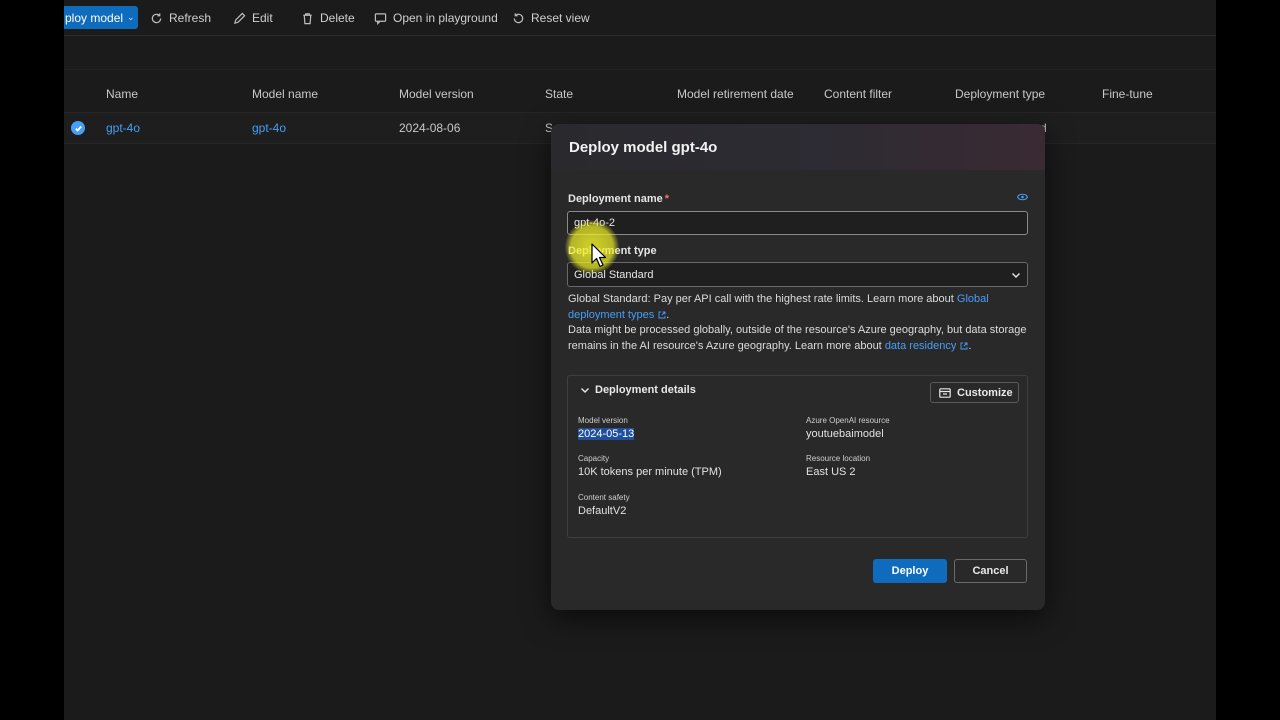 This screenshot has width=1280, height=720. What do you see at coordinates (667, 199) in the screenshot?
I see `required-marker: *` at bounding box center [667, 199].